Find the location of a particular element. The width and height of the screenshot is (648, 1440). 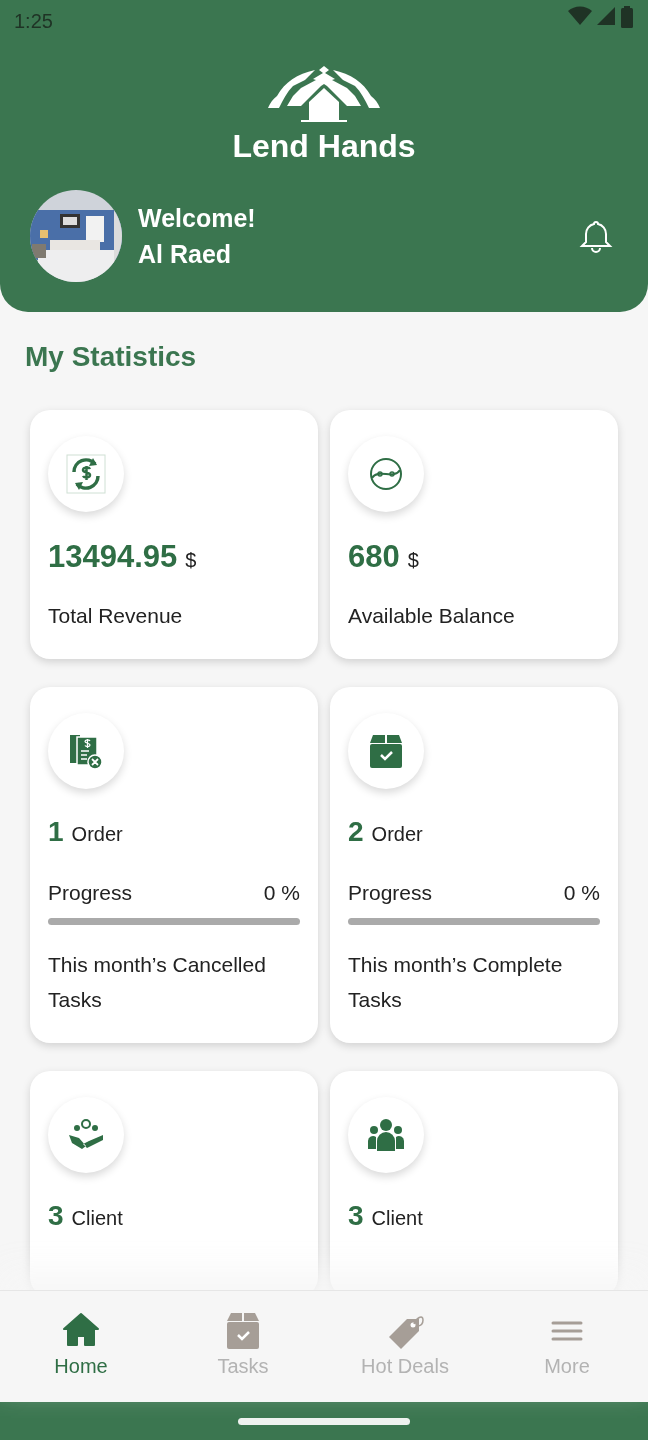

stat-label: This month’s Complete Tasks is located at coordinates (456, 983).